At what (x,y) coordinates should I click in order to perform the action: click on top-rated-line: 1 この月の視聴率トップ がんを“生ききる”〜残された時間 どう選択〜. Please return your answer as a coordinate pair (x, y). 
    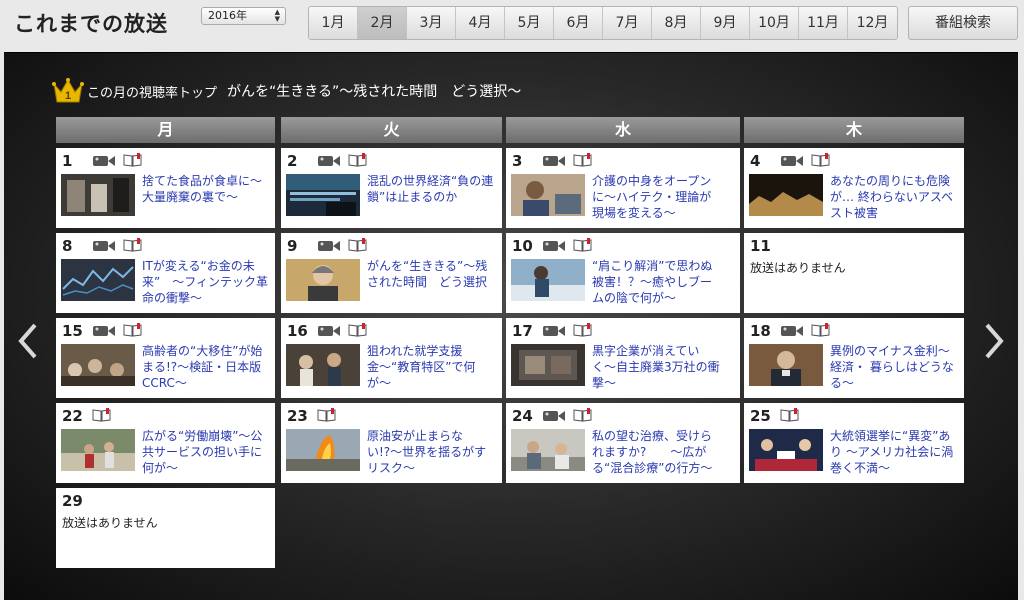
    Looking at the image, I should click on (286, 91).